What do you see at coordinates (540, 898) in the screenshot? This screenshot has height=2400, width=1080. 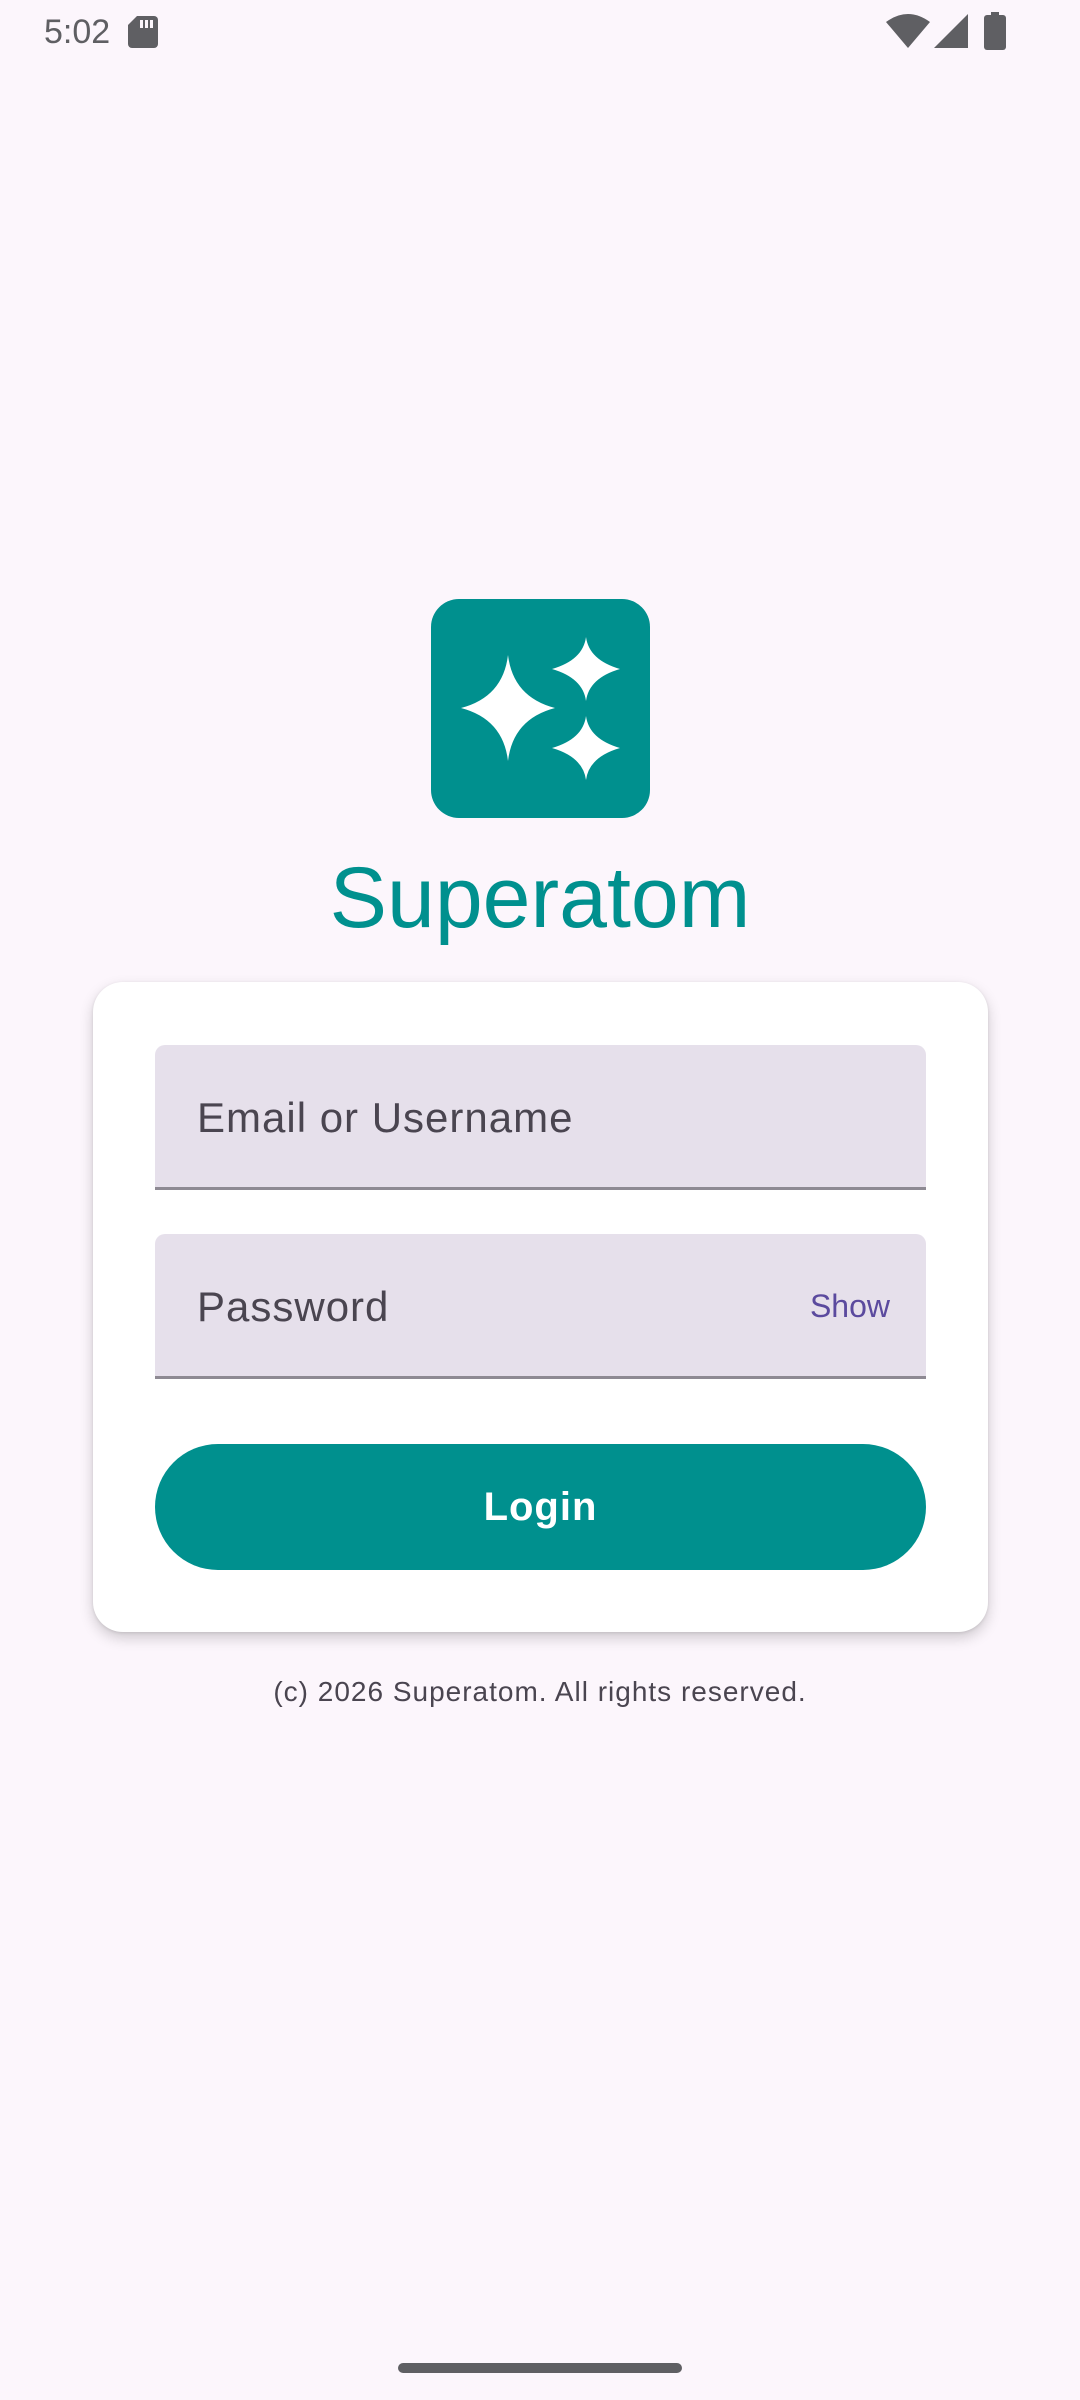 I see `app-name: Superatom` at bounding box center [540, 898].